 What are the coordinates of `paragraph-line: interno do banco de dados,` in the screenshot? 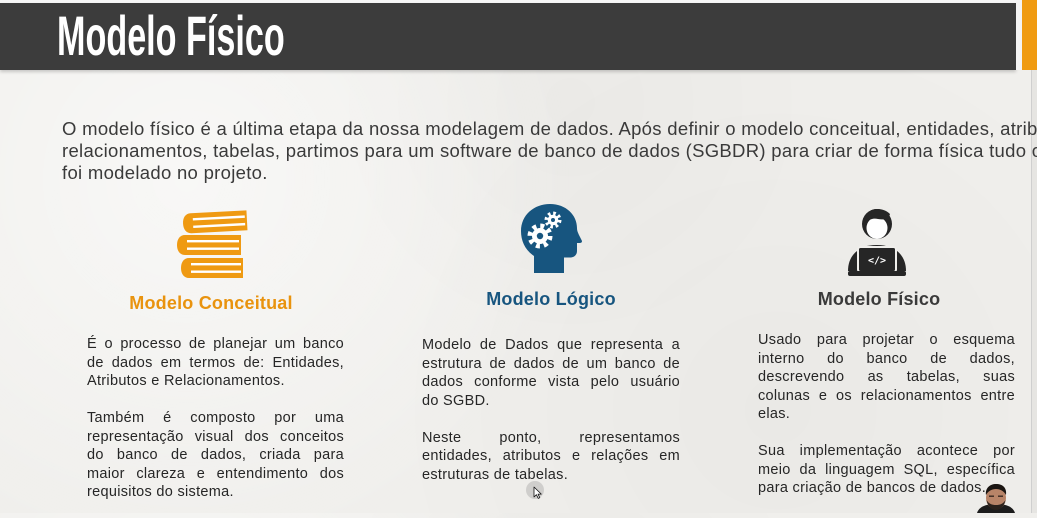 It's located at (886, 358).